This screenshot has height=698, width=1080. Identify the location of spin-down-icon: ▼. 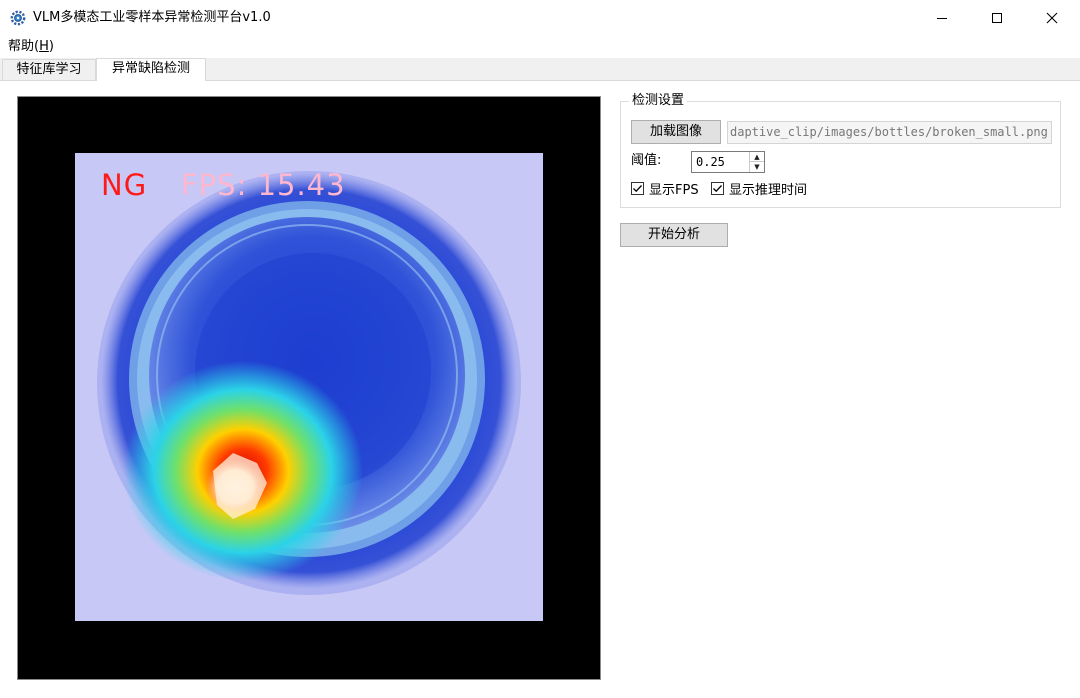
(756, 167).